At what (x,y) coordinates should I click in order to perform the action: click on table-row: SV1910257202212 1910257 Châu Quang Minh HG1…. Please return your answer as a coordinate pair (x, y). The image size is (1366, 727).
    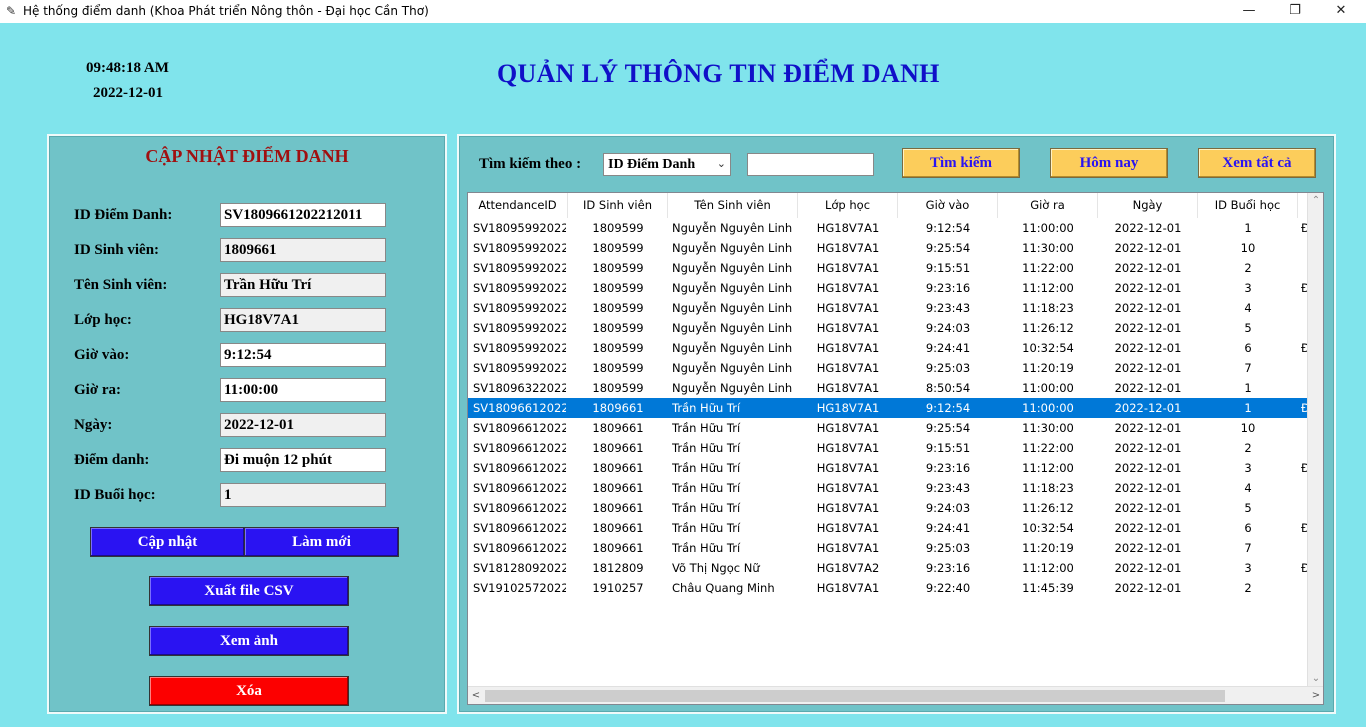
    Looking at the image, I should click on (888, 588).